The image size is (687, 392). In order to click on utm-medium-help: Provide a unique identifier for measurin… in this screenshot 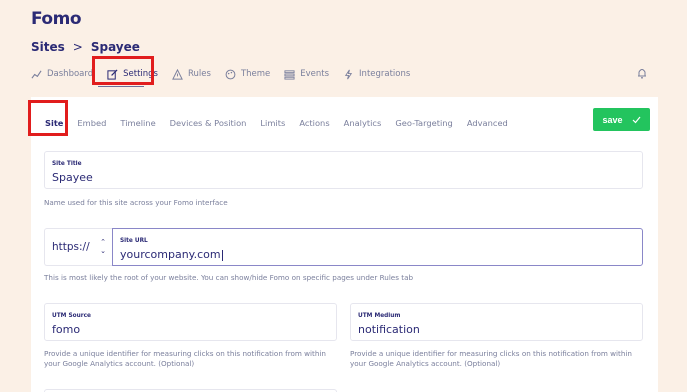, I will do `click(491, 358)`.